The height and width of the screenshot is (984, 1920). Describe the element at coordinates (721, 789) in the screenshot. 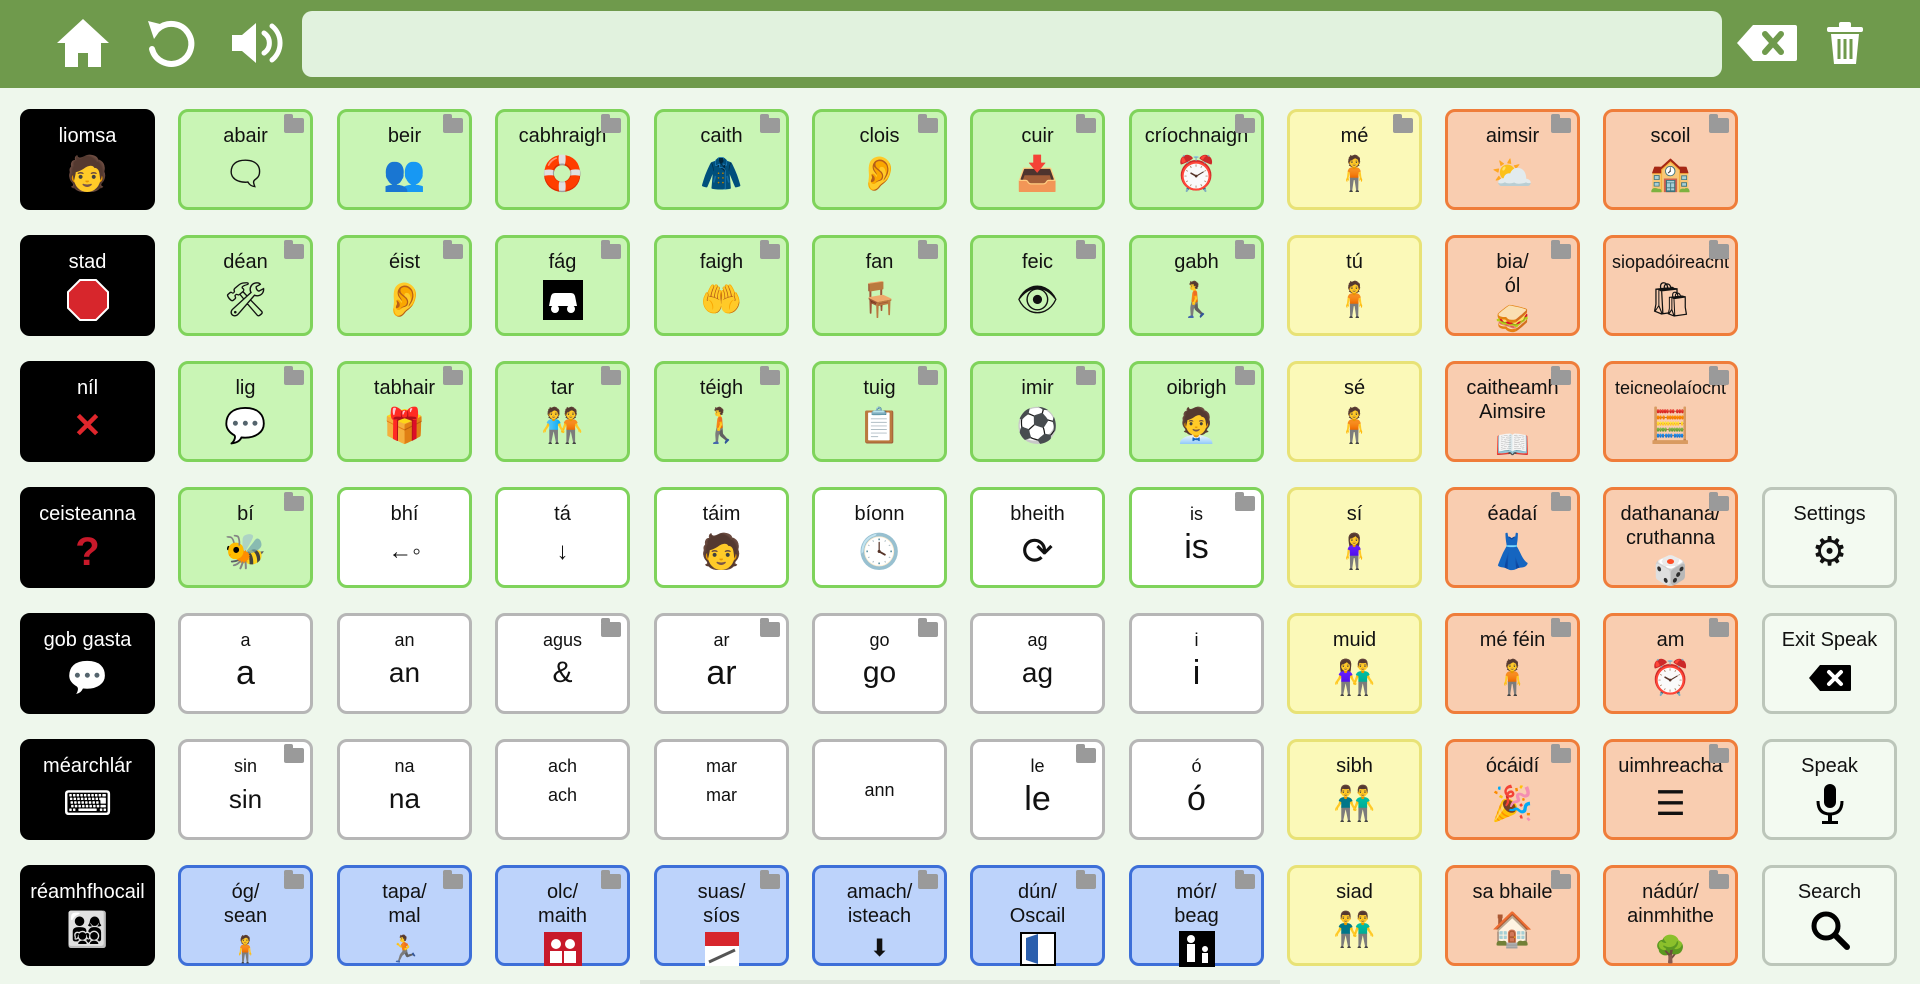

I see `cell-mar: mar mar` at that location.